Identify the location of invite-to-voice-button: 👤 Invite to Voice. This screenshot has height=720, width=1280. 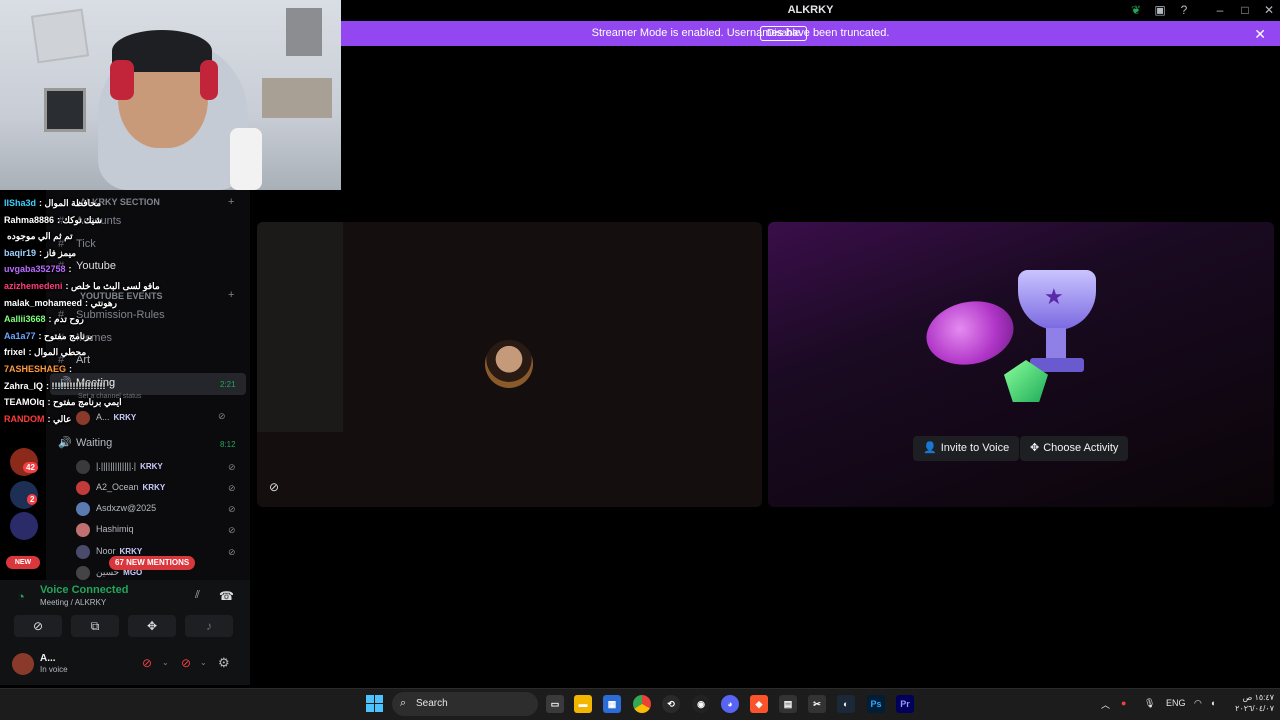
(966, 448).